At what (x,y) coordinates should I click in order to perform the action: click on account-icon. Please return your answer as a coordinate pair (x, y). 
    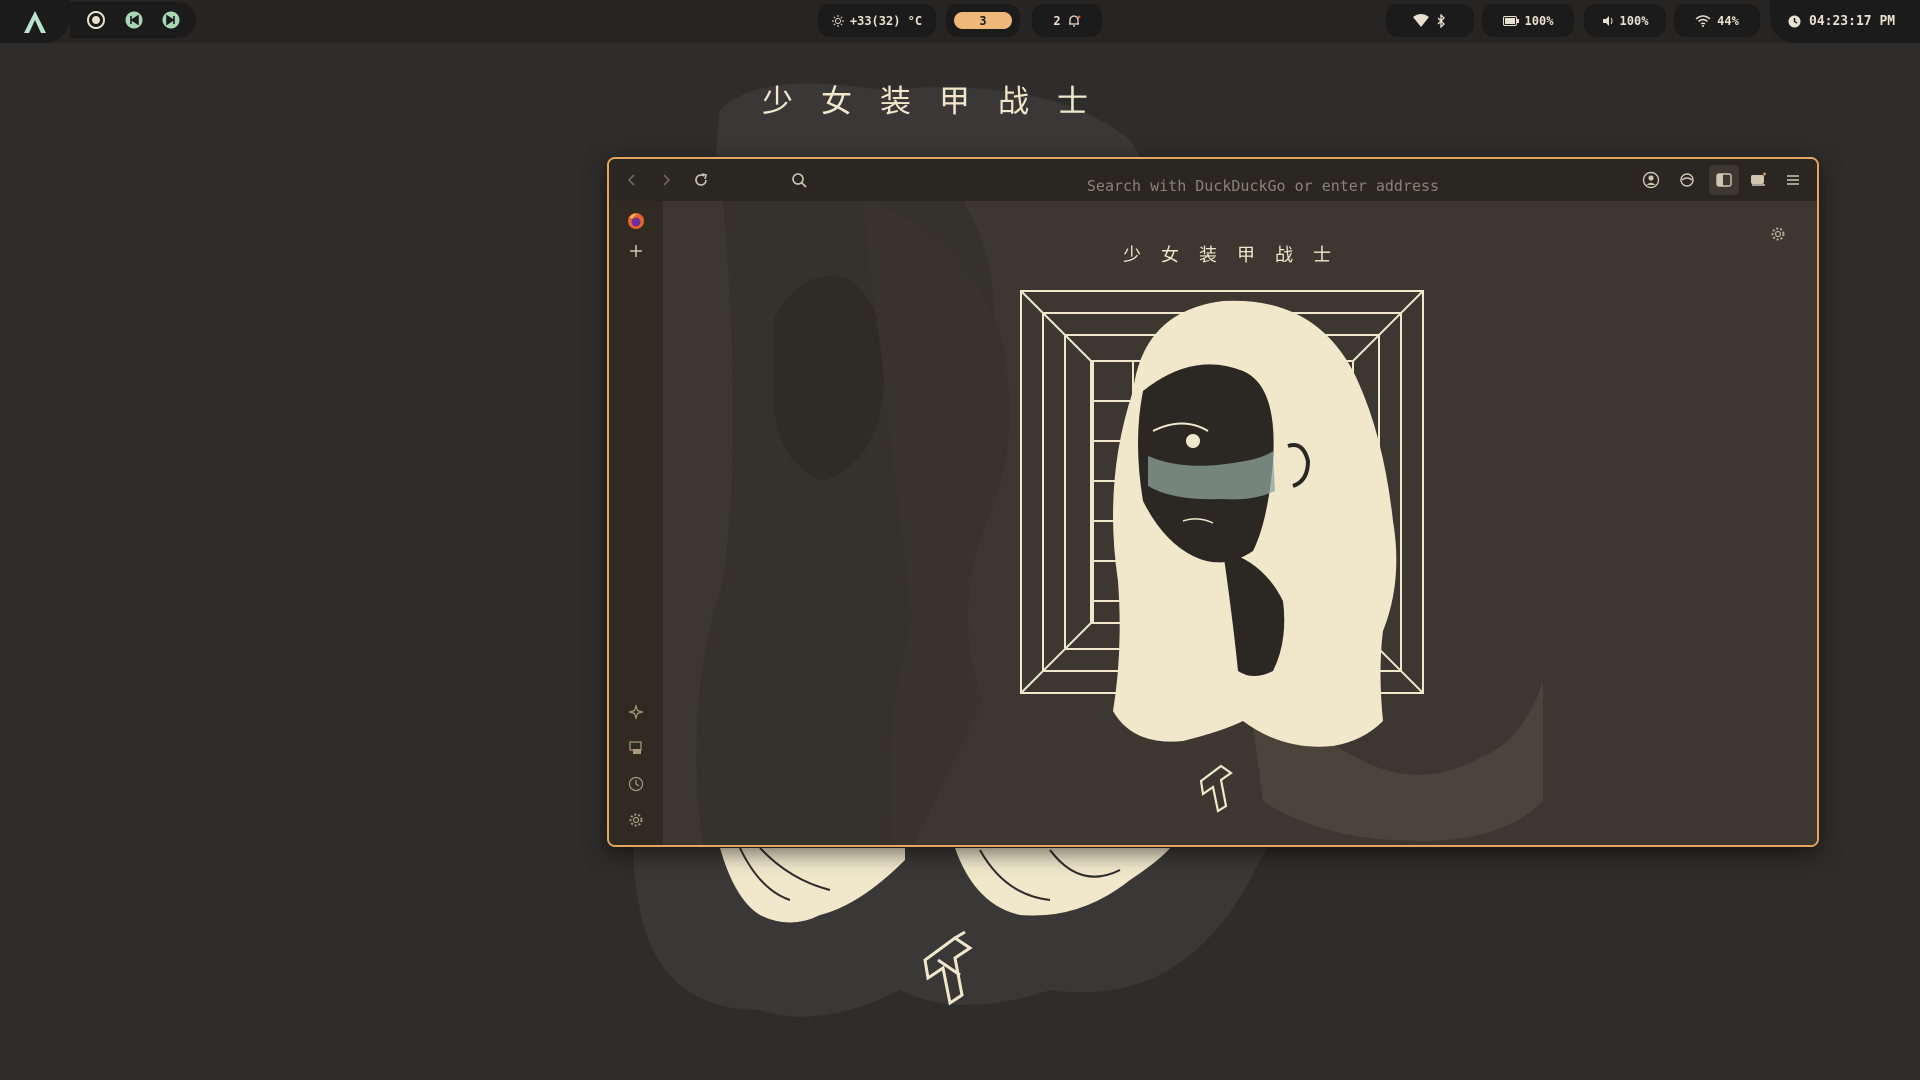
    Looking at the image, I should click on (1651, 180).